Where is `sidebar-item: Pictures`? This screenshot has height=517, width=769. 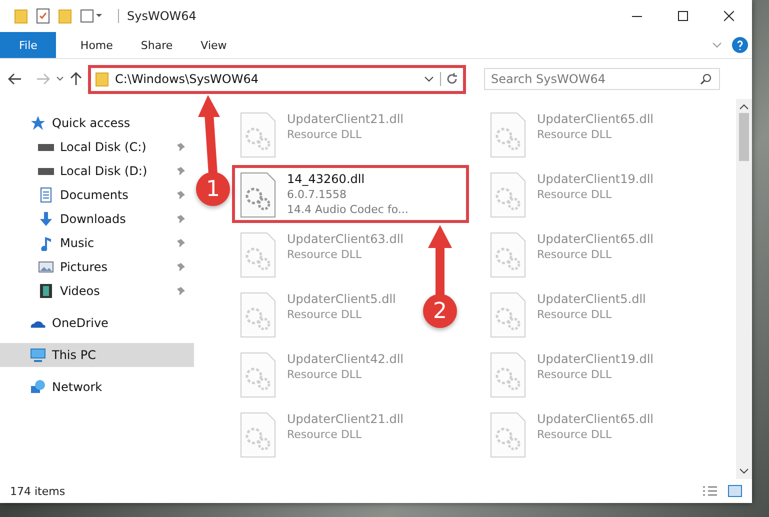
sidebar-item: Pictures is located at coordinates (97, 267).